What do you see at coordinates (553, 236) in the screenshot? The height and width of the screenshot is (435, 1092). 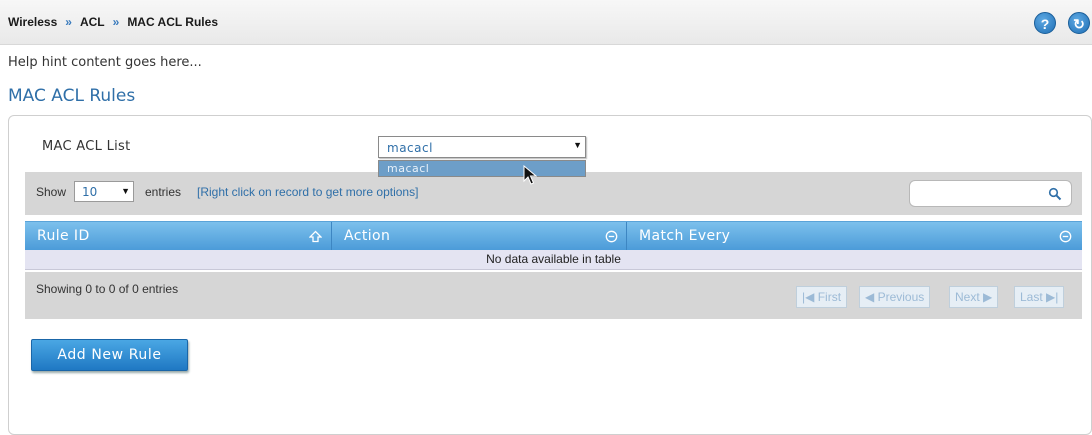 I see `table-header: Rule ID Action Match Every` at bounding box center [553, 236].